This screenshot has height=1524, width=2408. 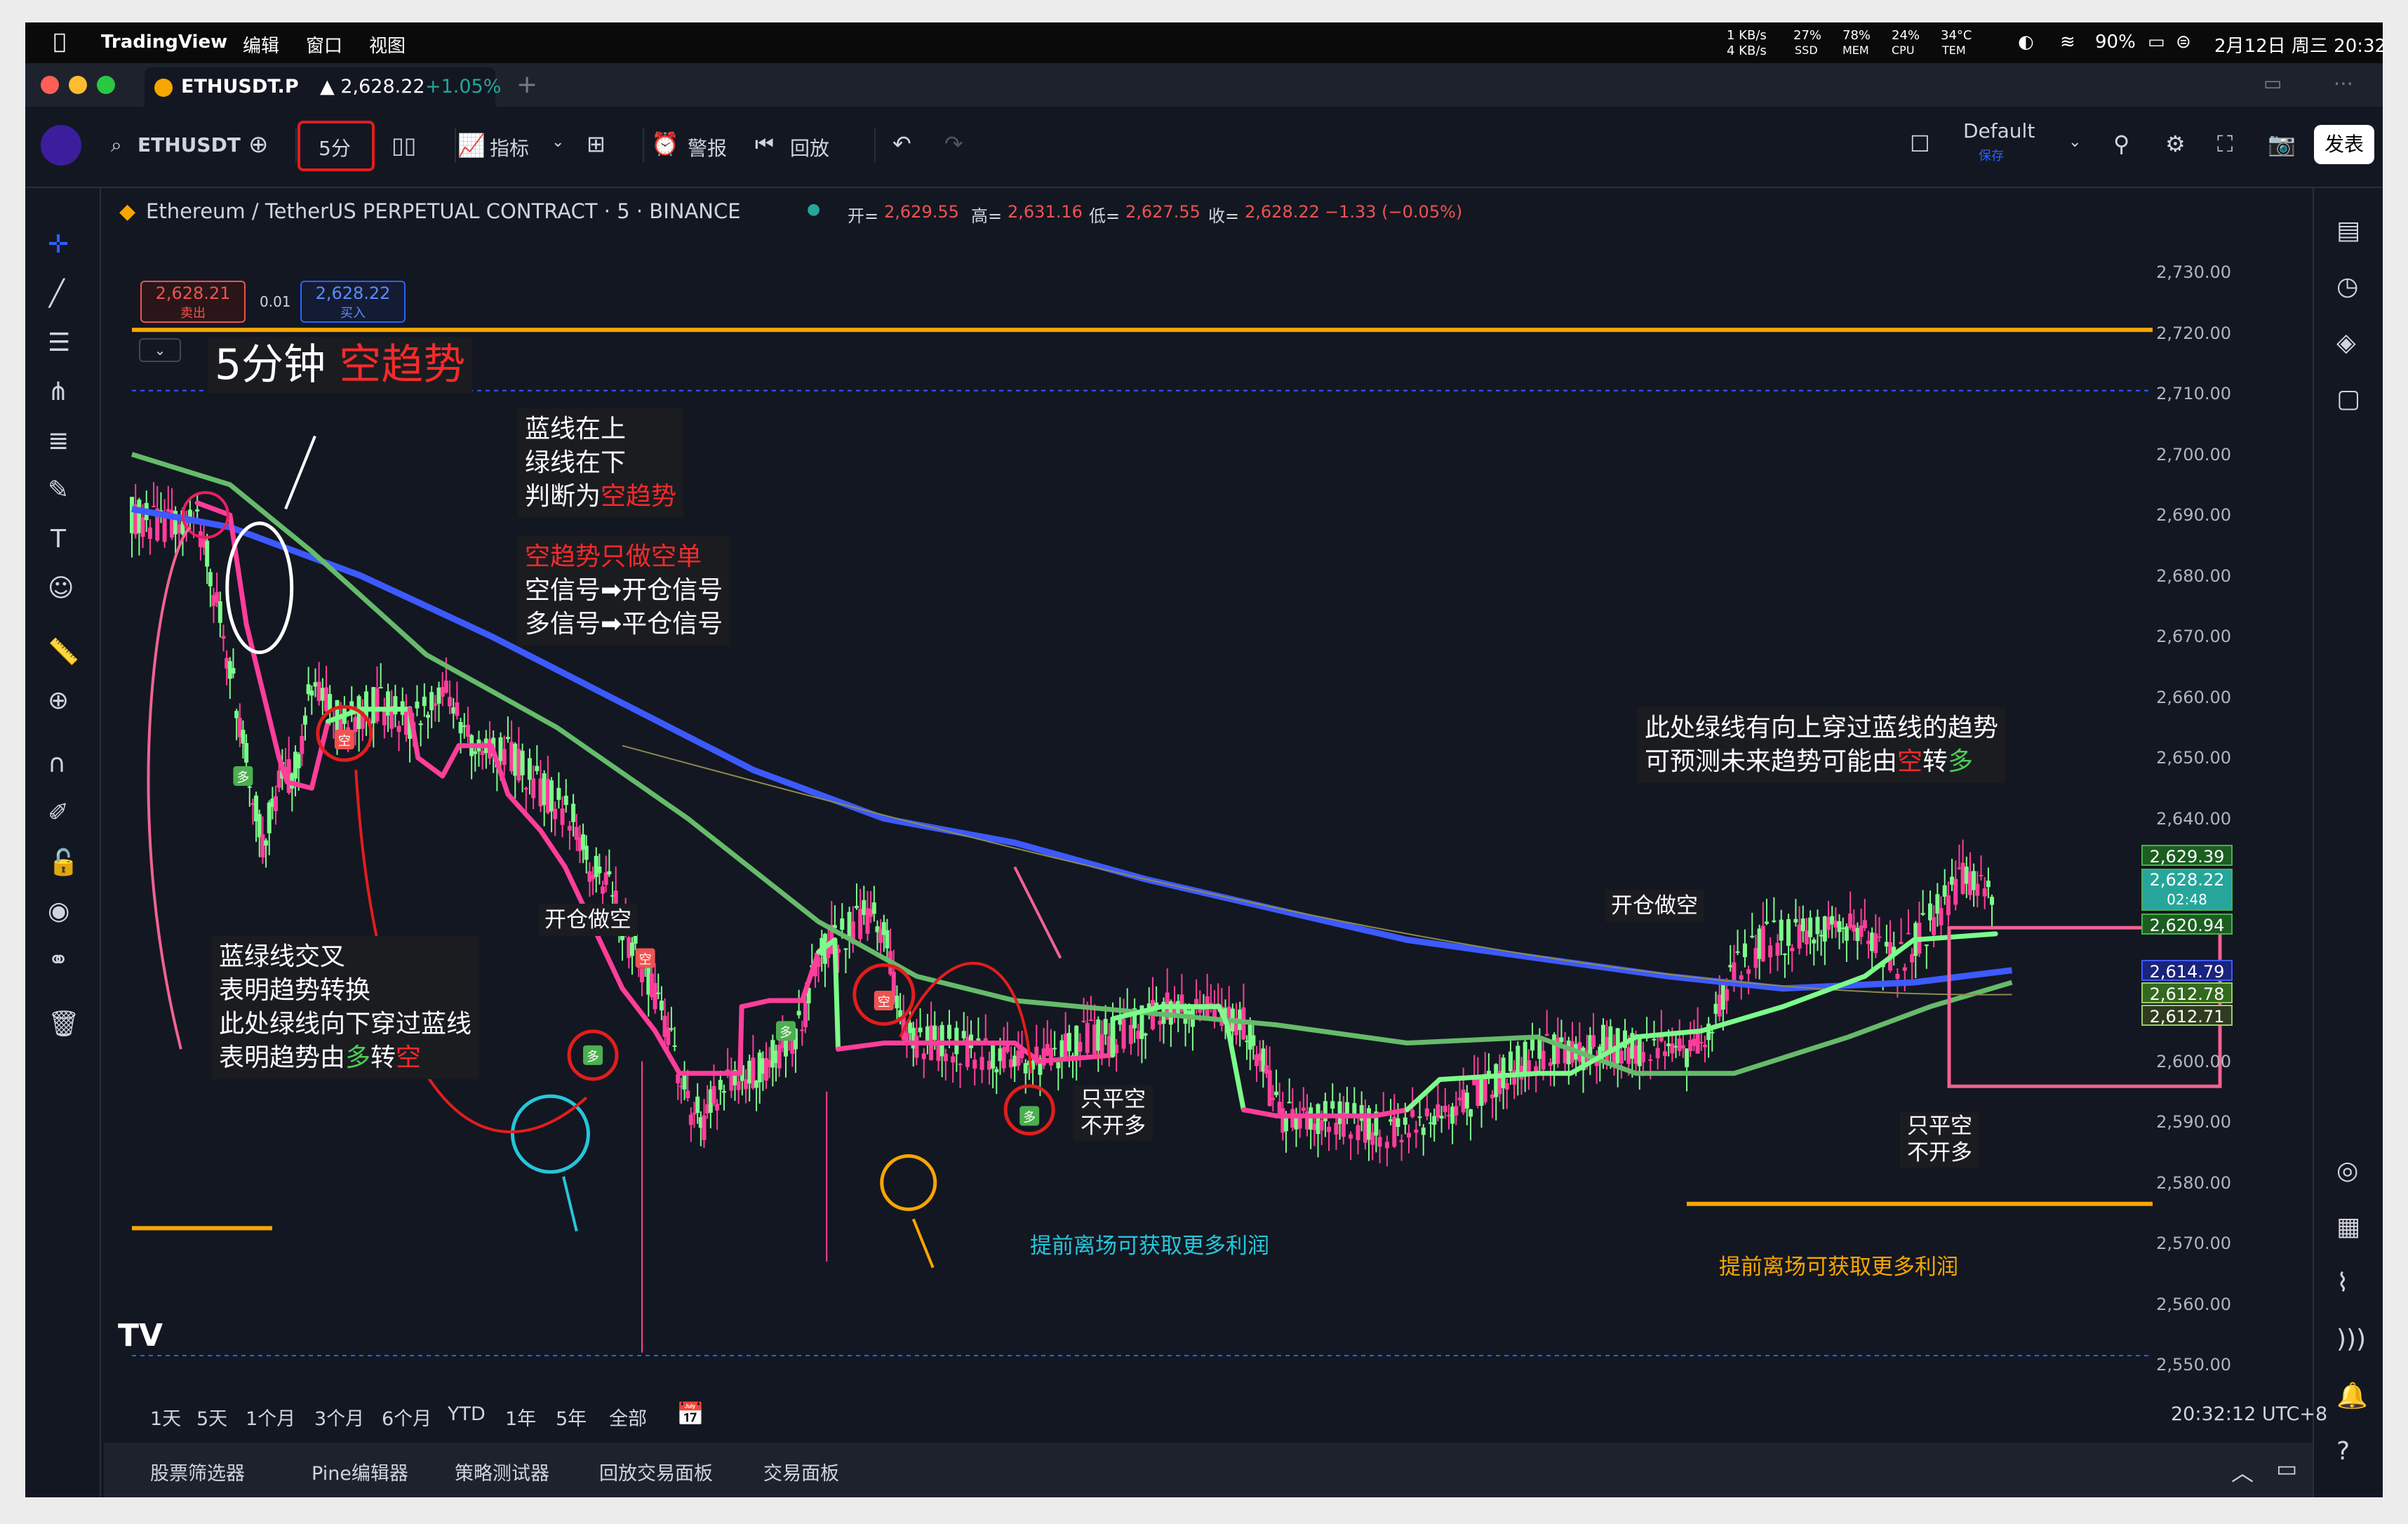 I want to click on candle-type-icon: ▯▯, so click(x=404, y=145).